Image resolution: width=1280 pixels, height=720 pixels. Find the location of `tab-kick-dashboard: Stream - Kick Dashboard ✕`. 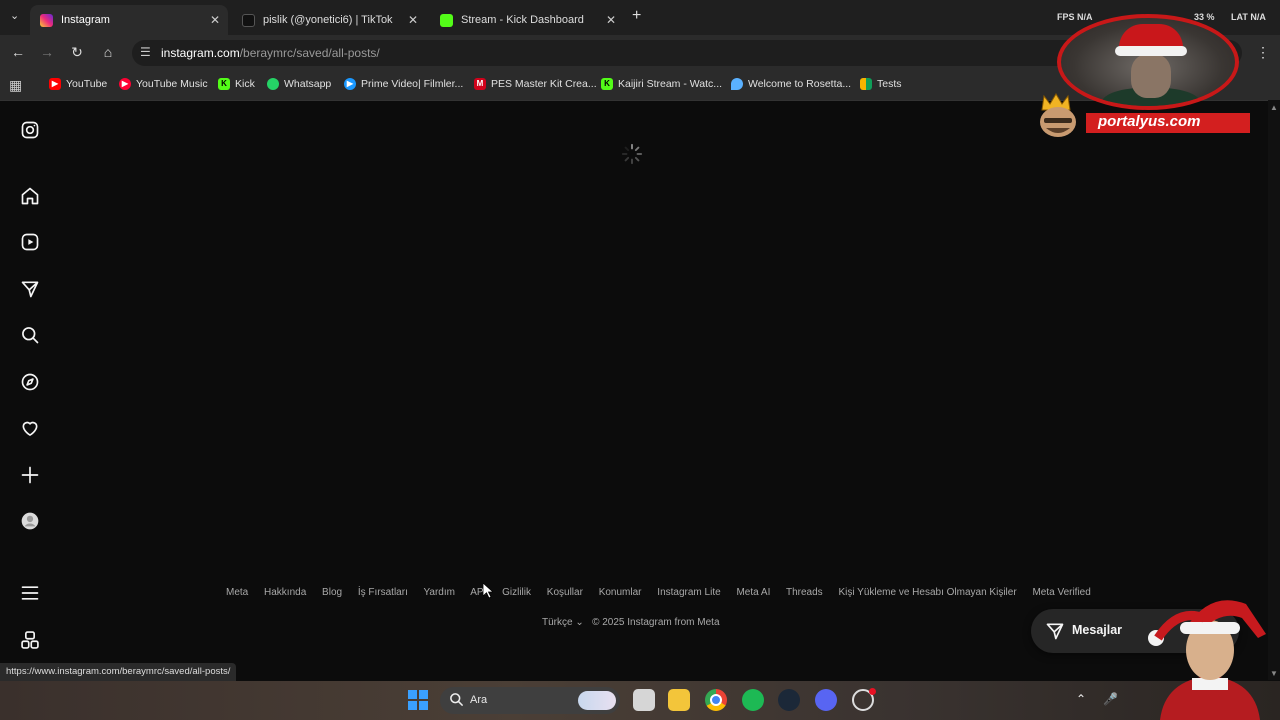

tab-kick-dashboard: Stream - Kick Dashboard ✕ is located at coordinates (527, 20).